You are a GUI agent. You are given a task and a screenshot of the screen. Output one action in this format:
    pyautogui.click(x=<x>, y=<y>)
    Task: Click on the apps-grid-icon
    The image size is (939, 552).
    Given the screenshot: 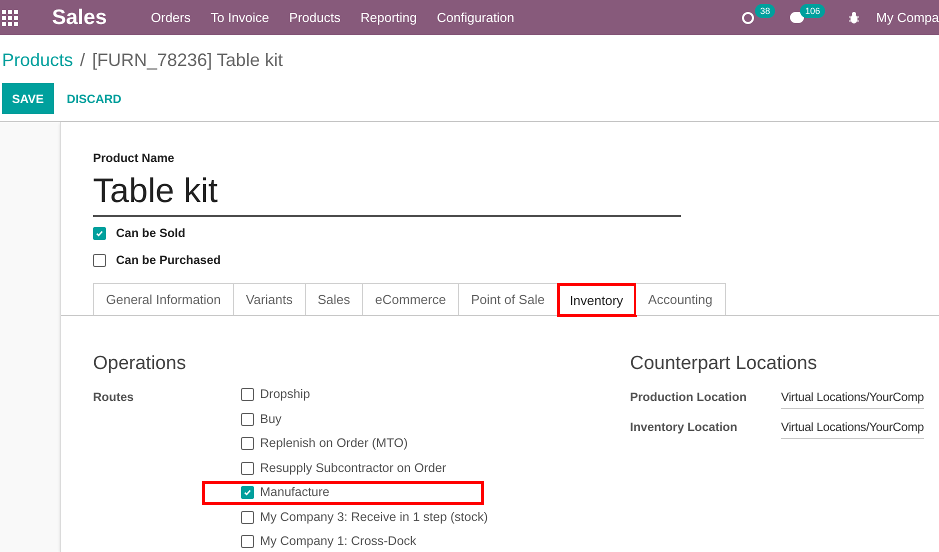 What is the action you would take?
    pyautogui.click(x=10, y=18)
    